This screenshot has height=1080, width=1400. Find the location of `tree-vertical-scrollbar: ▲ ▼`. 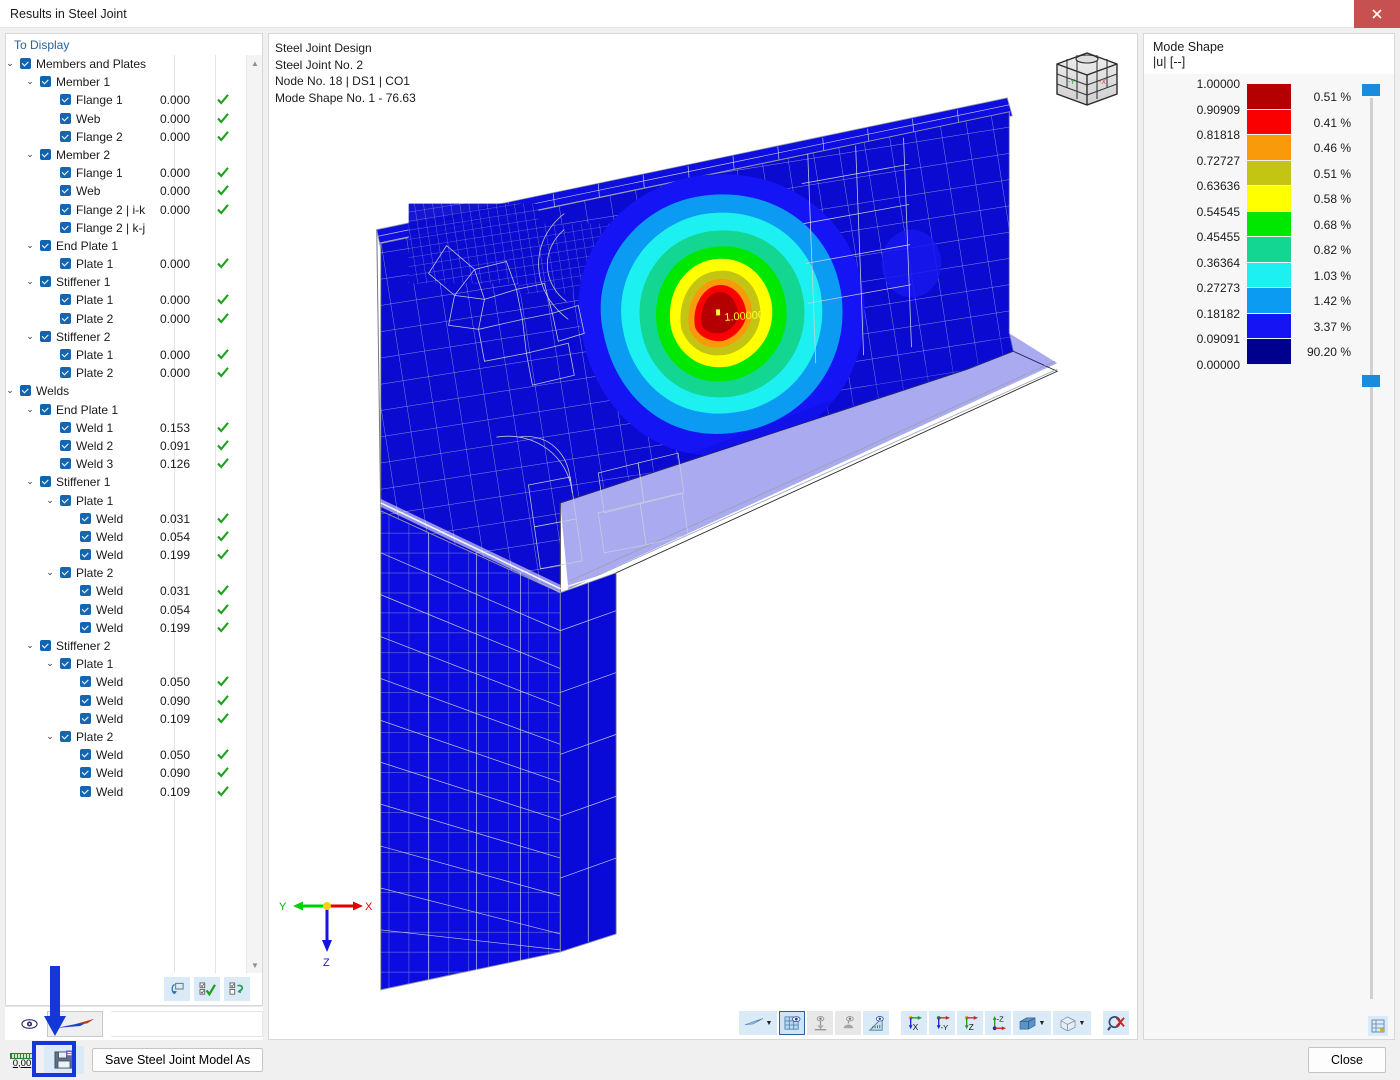

tree-vertical-scrollbar: ▲ ▼ is located at coordinates (254, 514).